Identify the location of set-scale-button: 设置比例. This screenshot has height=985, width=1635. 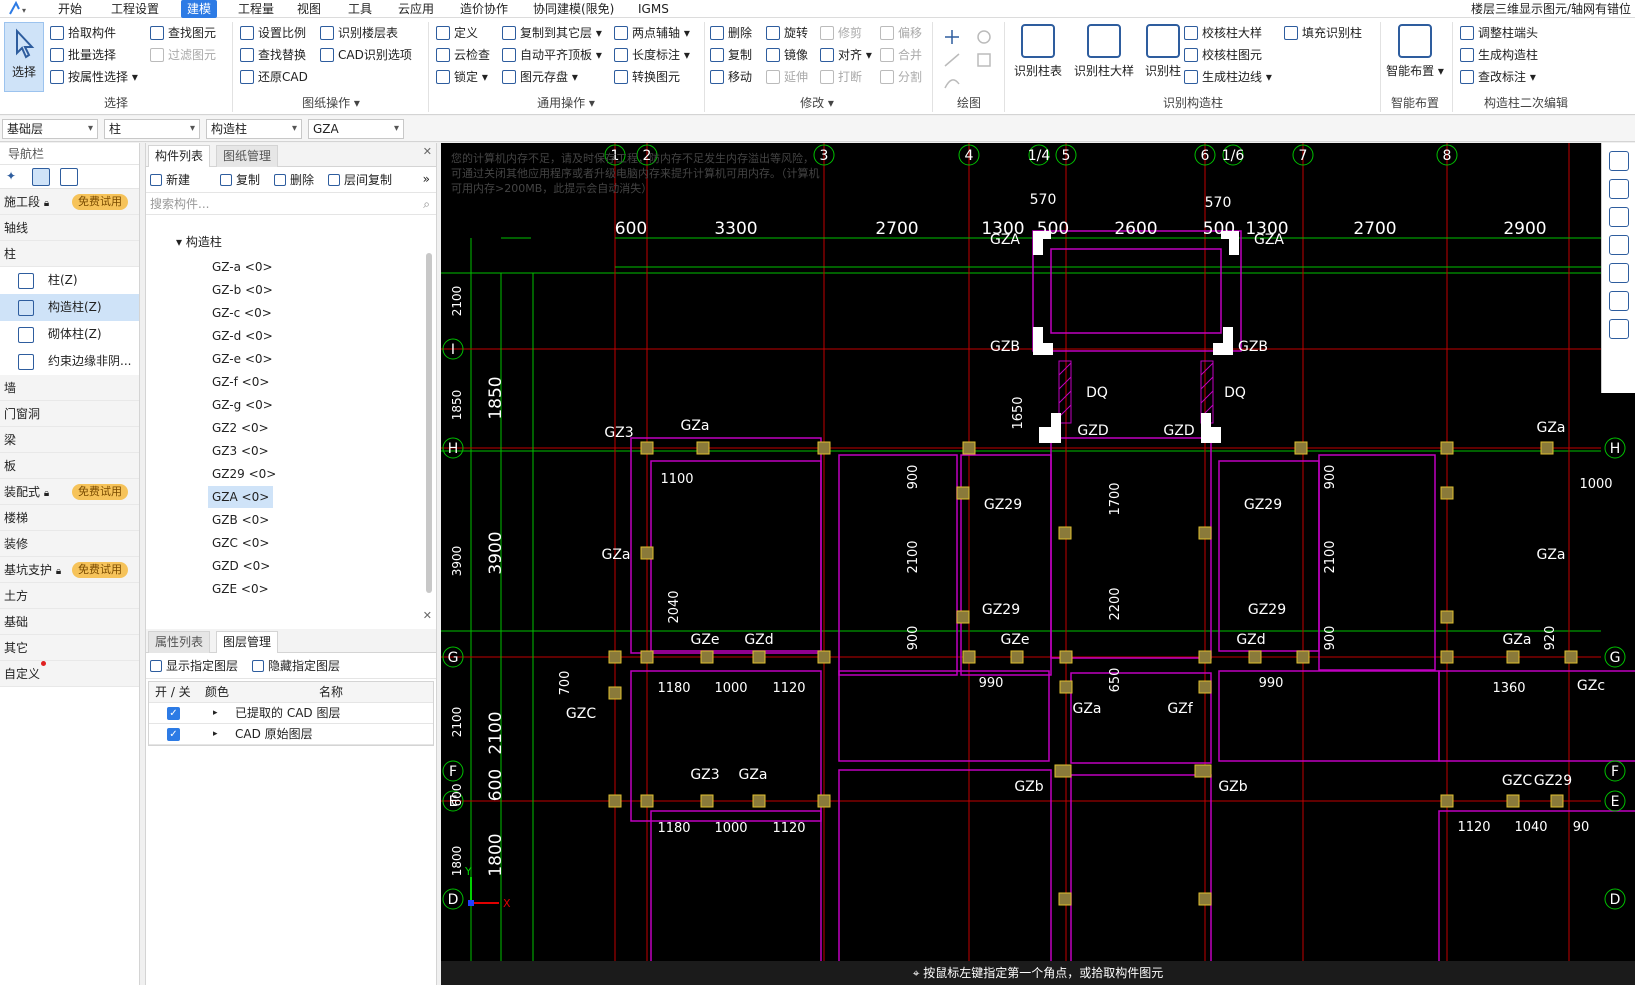
(272, 33).